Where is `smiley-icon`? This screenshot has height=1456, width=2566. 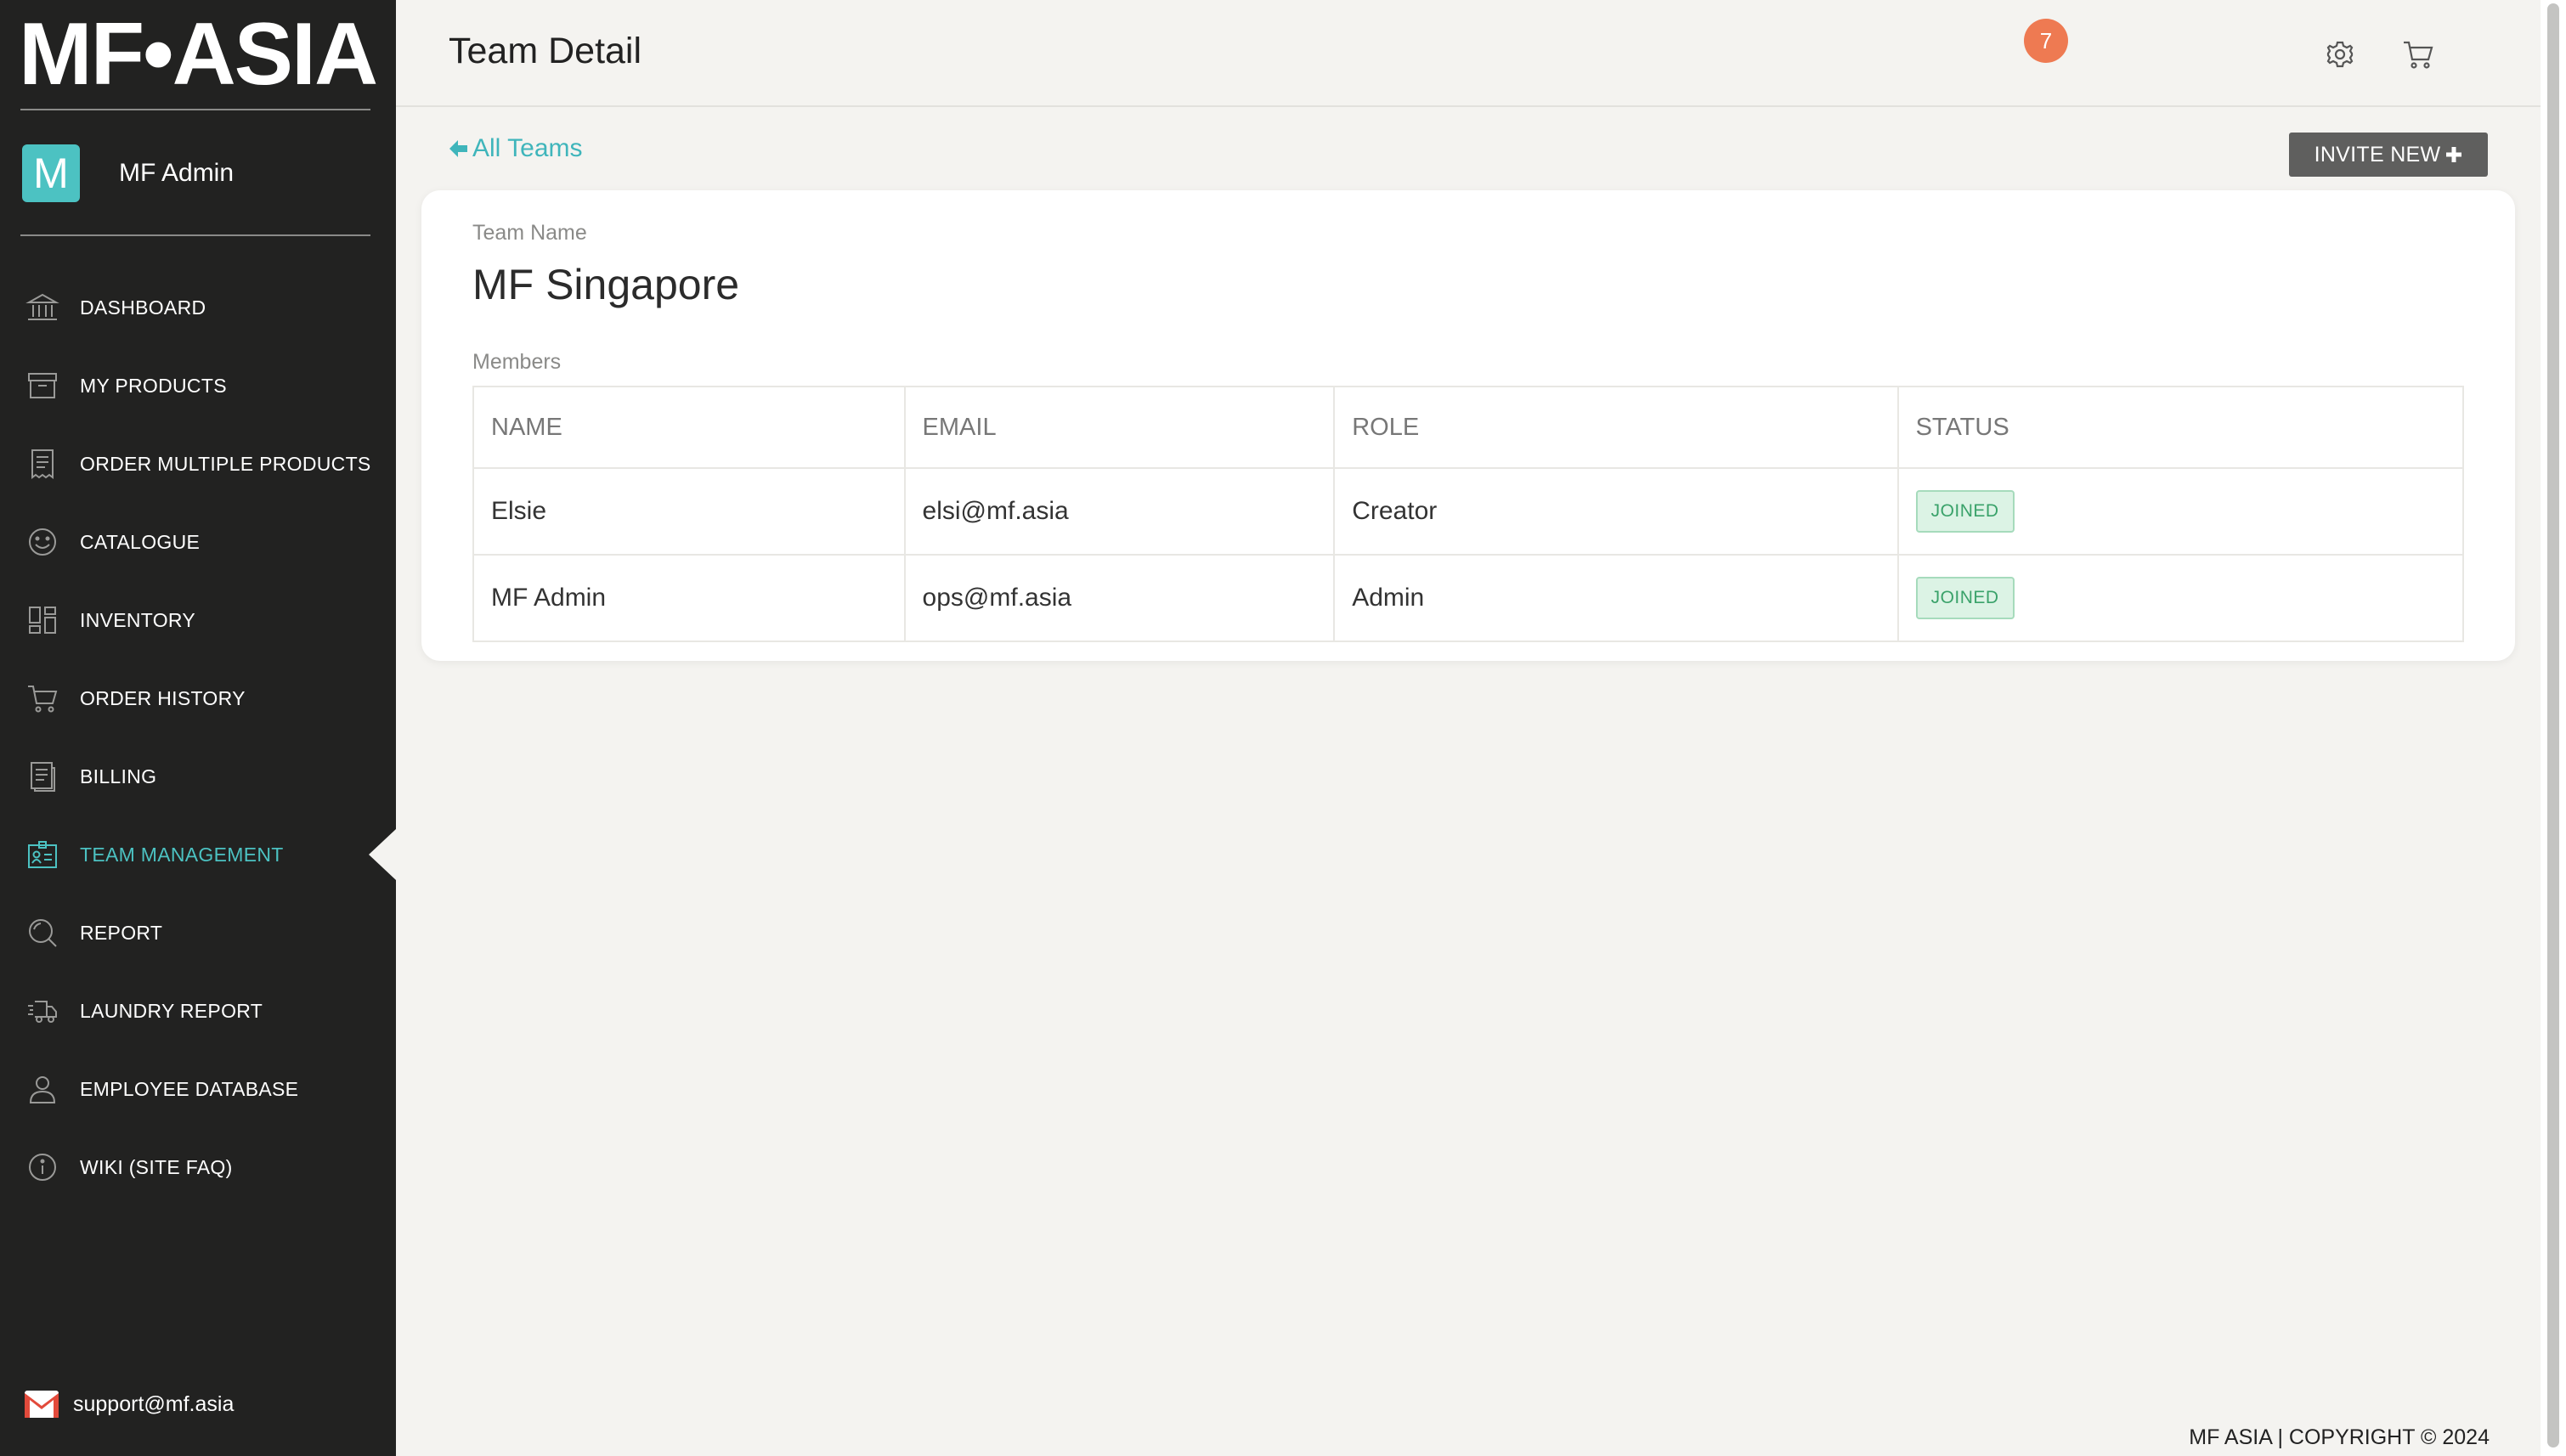 smiley-icon is located at coordinates (42, 542).